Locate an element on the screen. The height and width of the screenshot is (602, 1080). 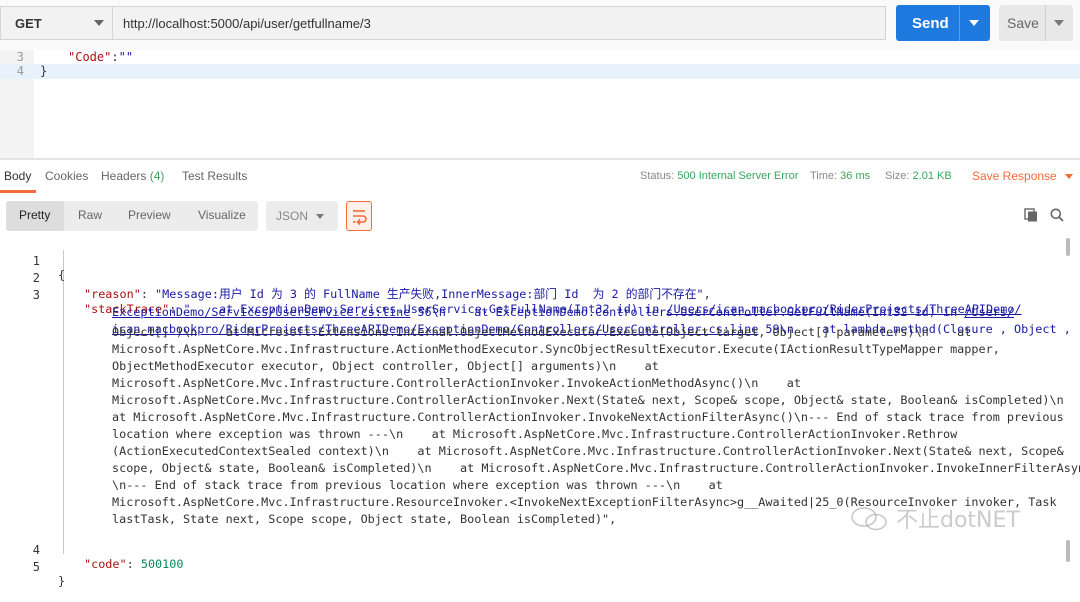
editor-line-active: 4 } is located at coordinates (540, 71).